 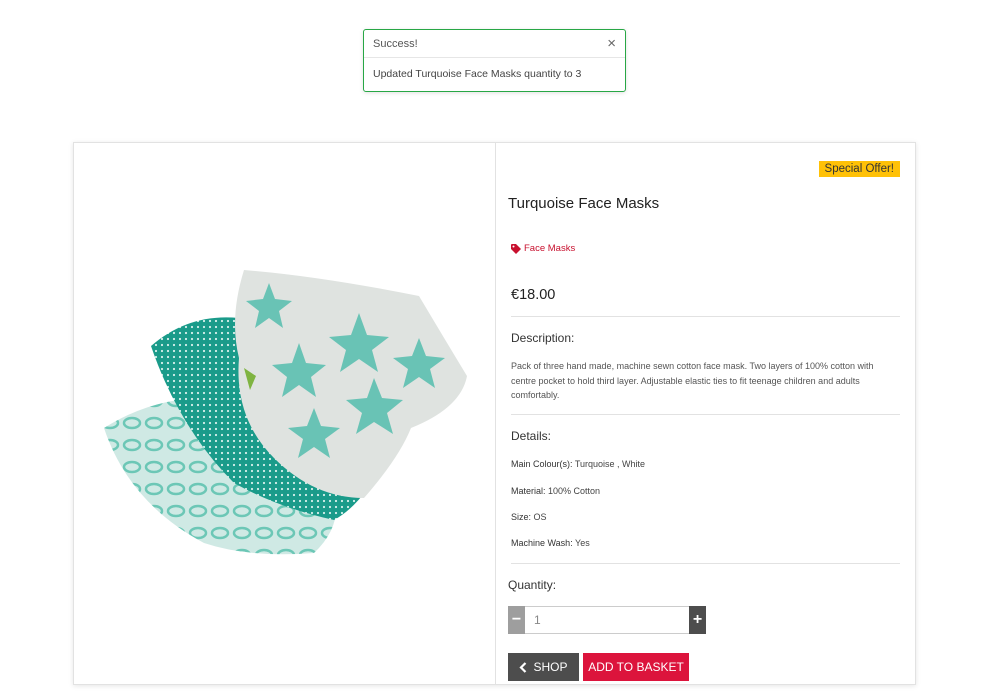 I want to click on details-heading: Details:, so click(x=531, y=436).